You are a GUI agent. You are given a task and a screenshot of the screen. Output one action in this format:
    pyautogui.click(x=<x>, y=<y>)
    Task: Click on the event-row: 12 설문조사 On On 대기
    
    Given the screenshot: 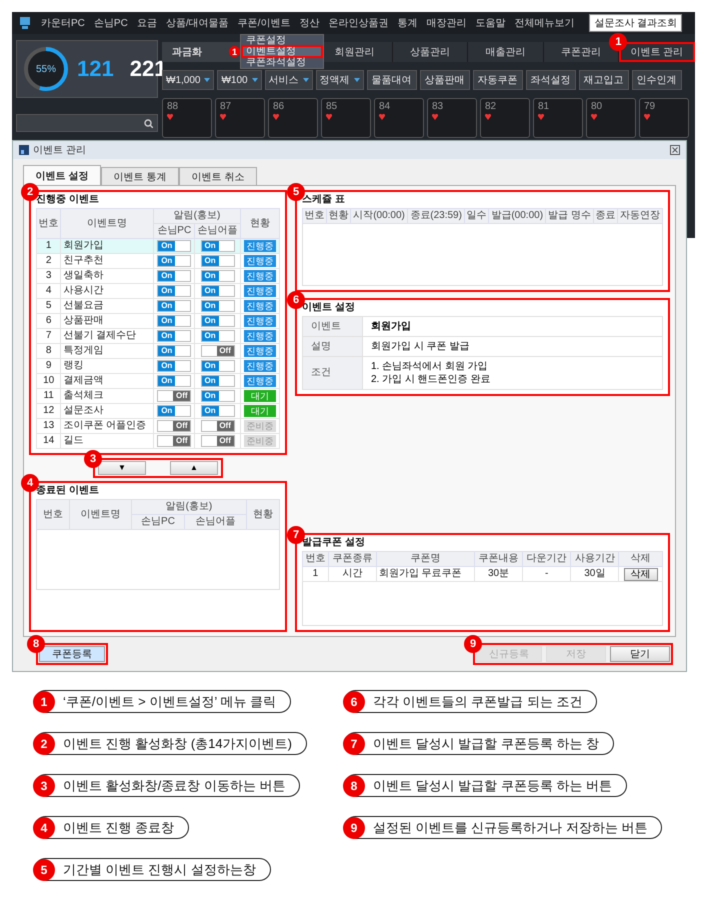 What is the action you would take?
    pyautogui.click(x=158, y=411)
    